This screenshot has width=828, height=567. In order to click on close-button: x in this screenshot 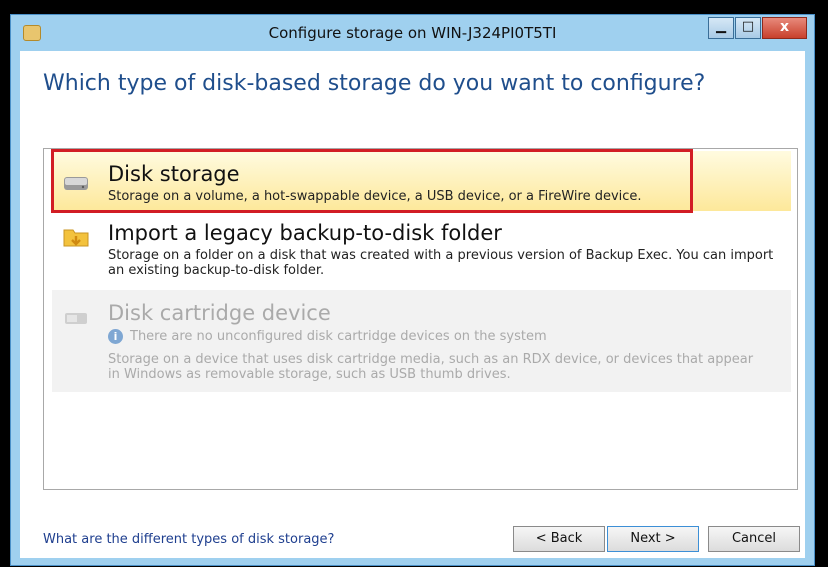, I will do `click(784, 28)`.